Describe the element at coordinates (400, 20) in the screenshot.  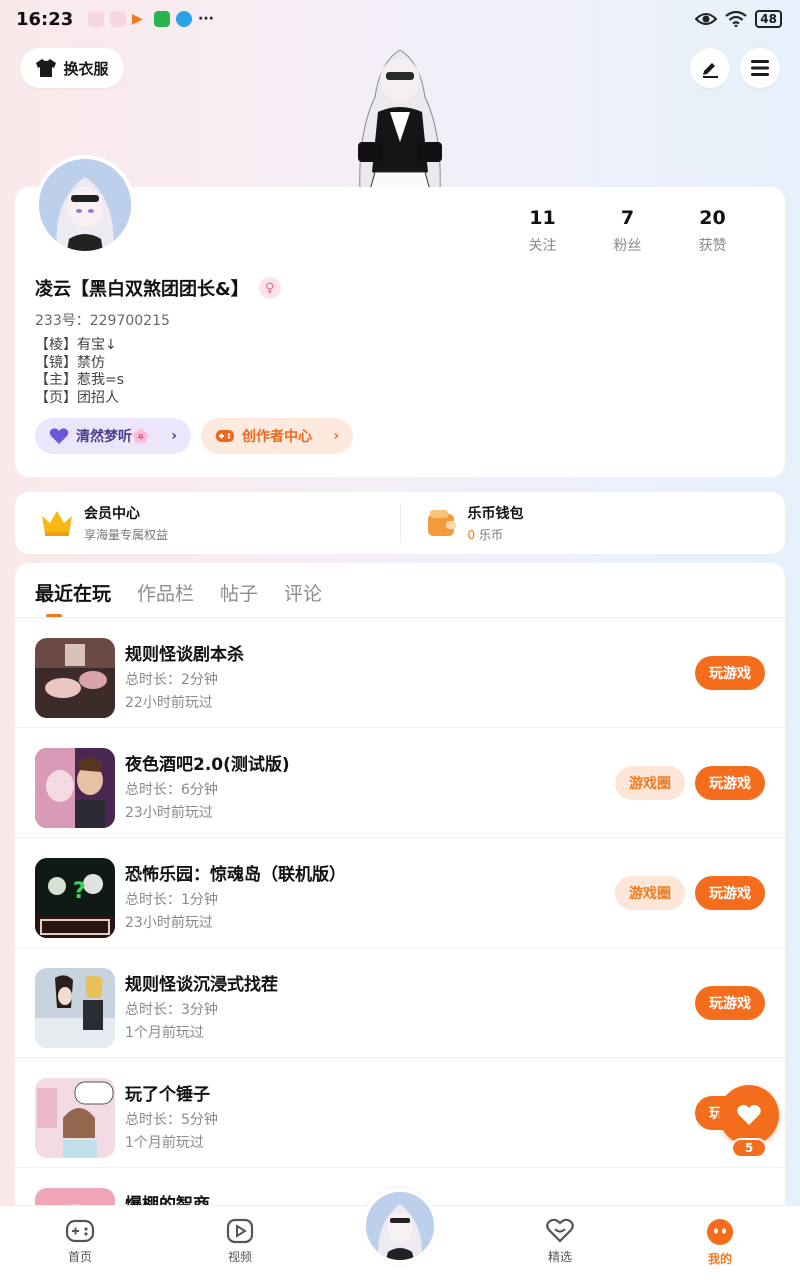
I see `status-bar: 16:23 ▶ ··· 48` at that location.